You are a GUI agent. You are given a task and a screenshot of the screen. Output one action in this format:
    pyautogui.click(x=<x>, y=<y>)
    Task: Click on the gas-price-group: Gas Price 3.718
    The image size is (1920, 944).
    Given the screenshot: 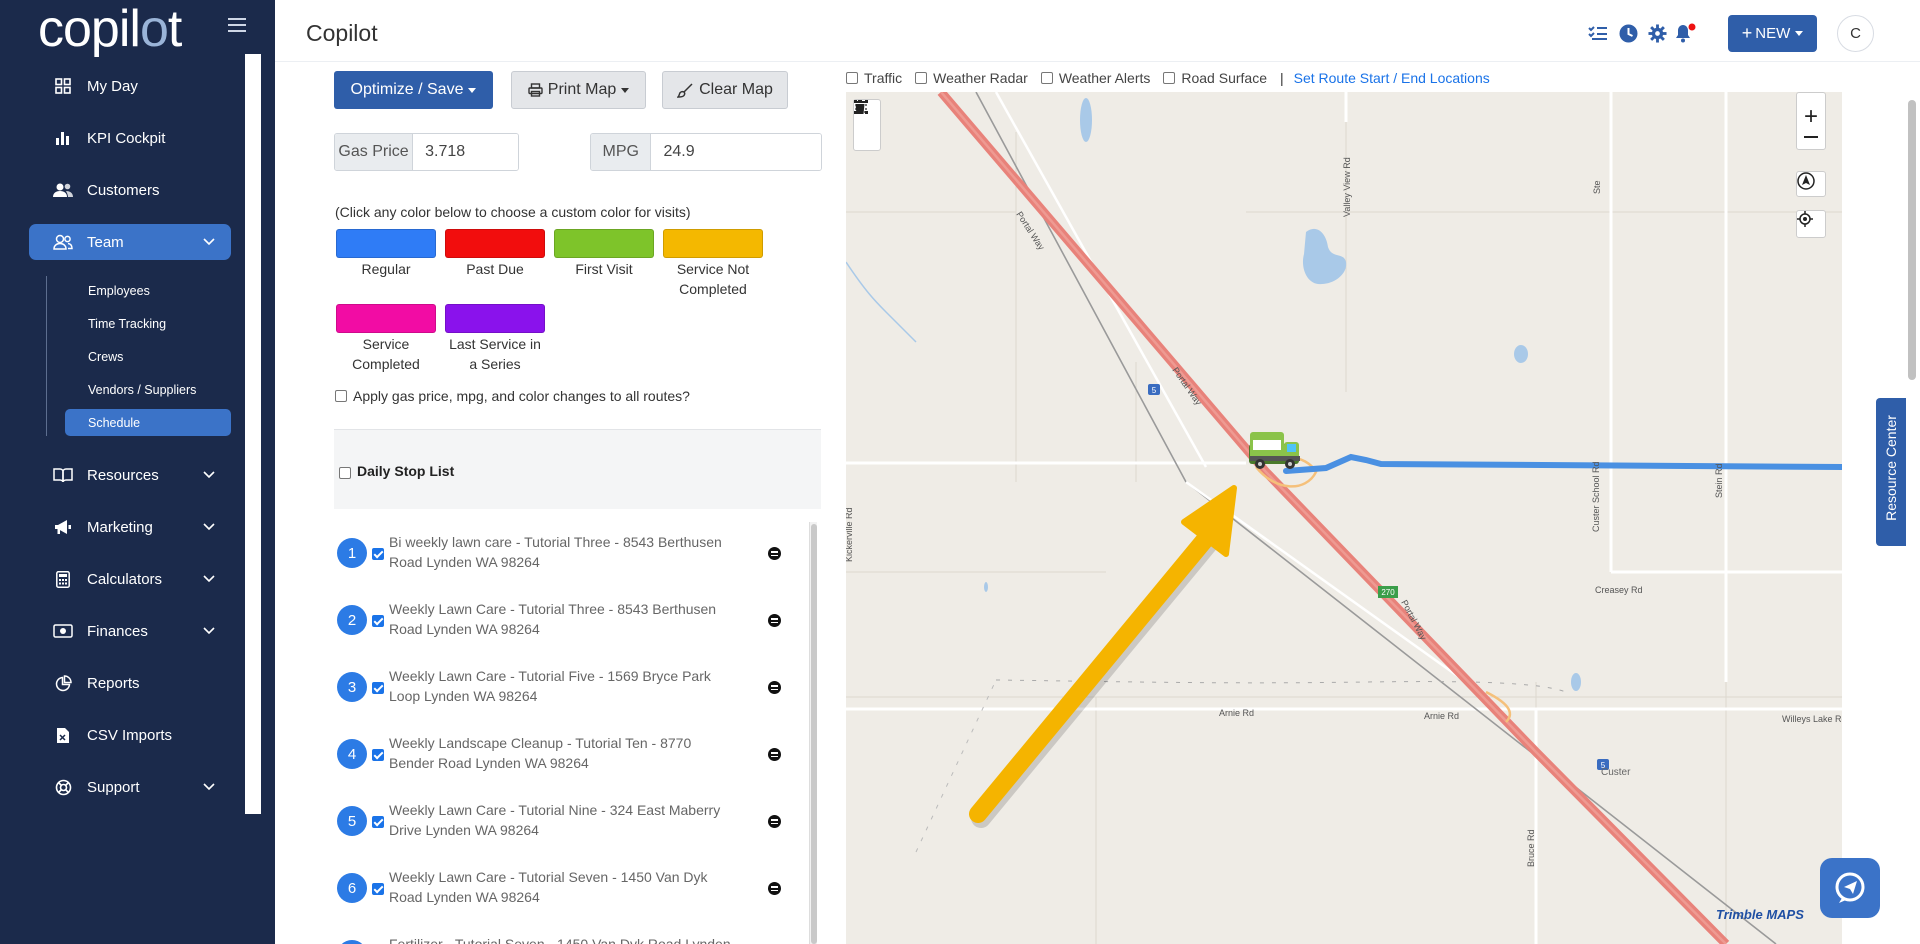 What is the action you would take?
    pyautogui.click(x=426, y=152)
    